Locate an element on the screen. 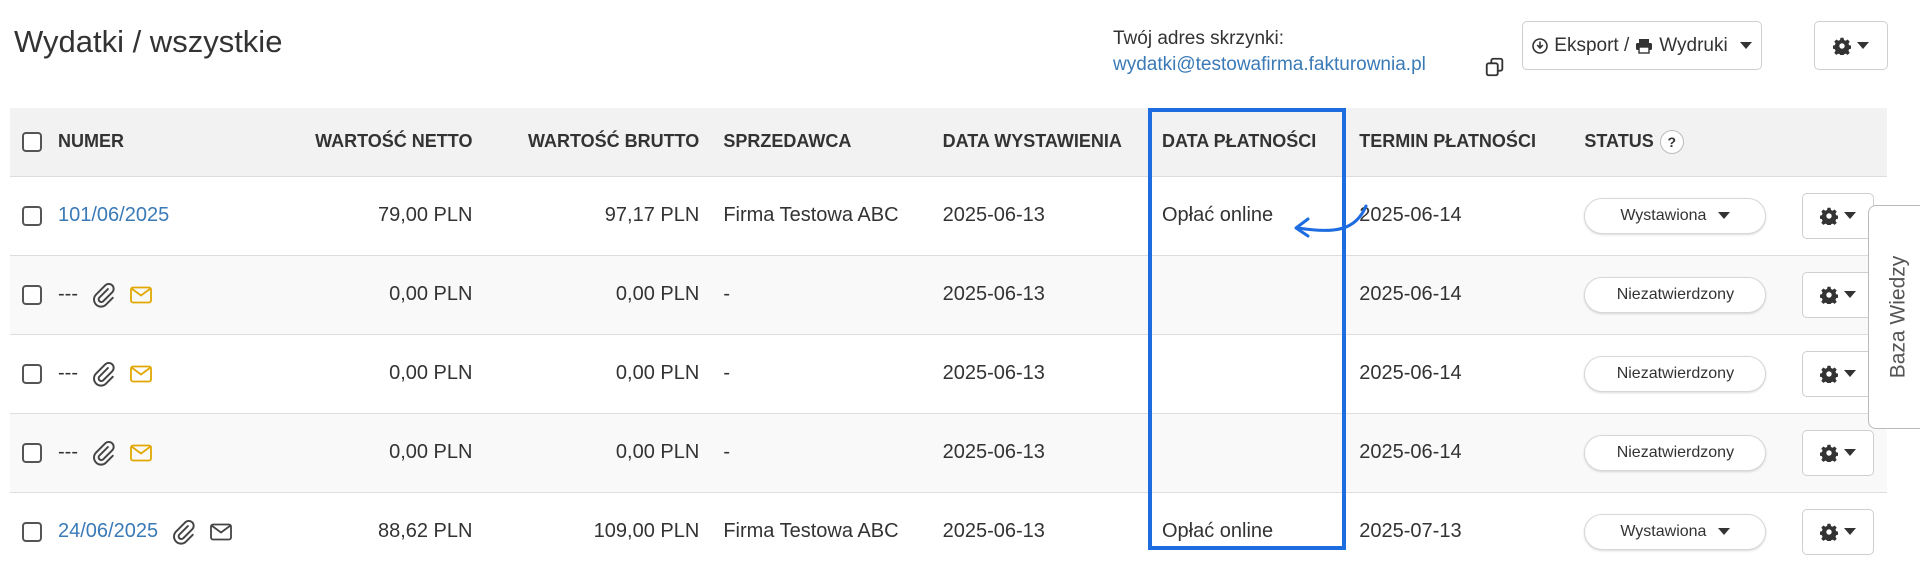 Image resolution: width=1920 pixels, height=571 pixels. cell-due-date: 2025-07-13 is located at coordinates (1460, 531).